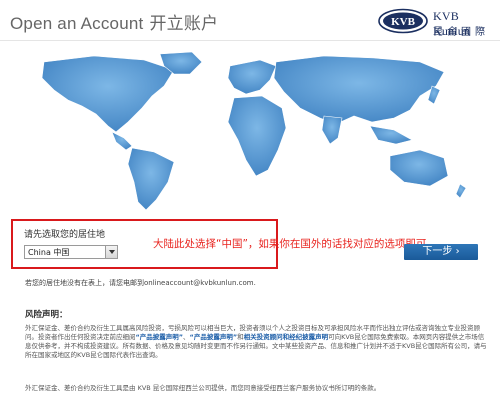  What do you see at coordinates (111, 252) in the screenshot?
I see `chevron-down-icon` at bounding box center [111, 252].